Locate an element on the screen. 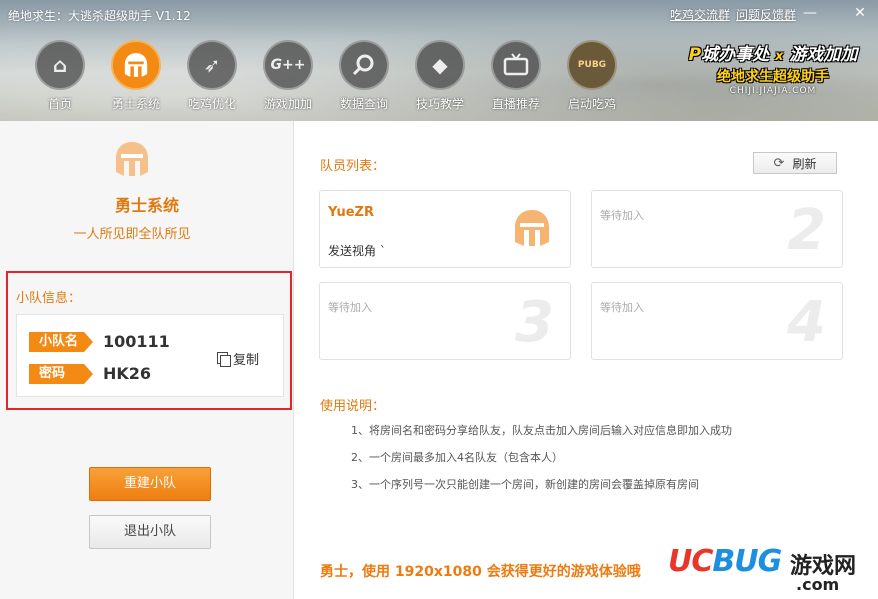 The height and width of the screenshot is (599, 878). nav-label: 首页 is located at coordinates (59, 104).